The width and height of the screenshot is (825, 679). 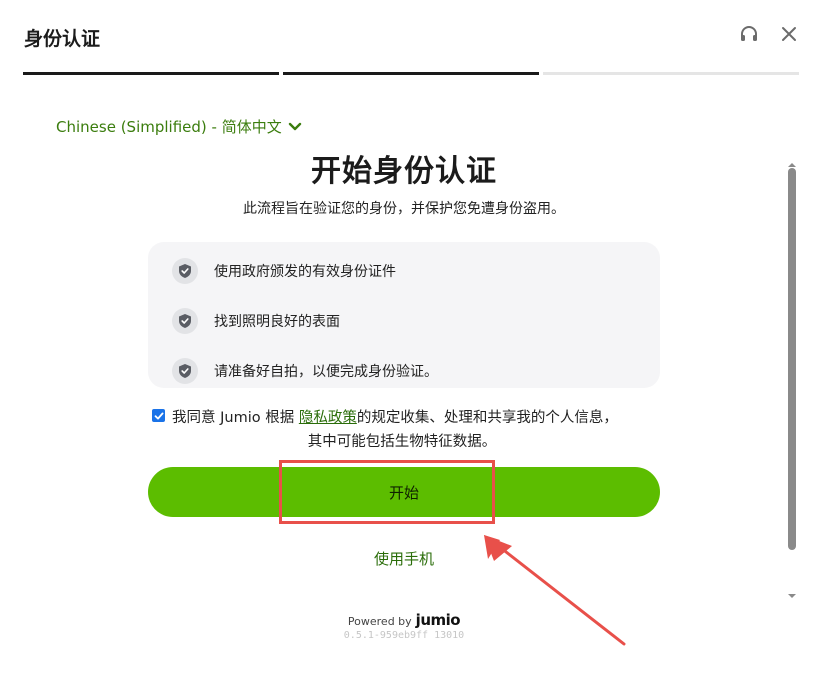 What do you see at coordinates (555, 590) in the screenshot?
I see `annotation-arrow` at bounding box center [555, 590].